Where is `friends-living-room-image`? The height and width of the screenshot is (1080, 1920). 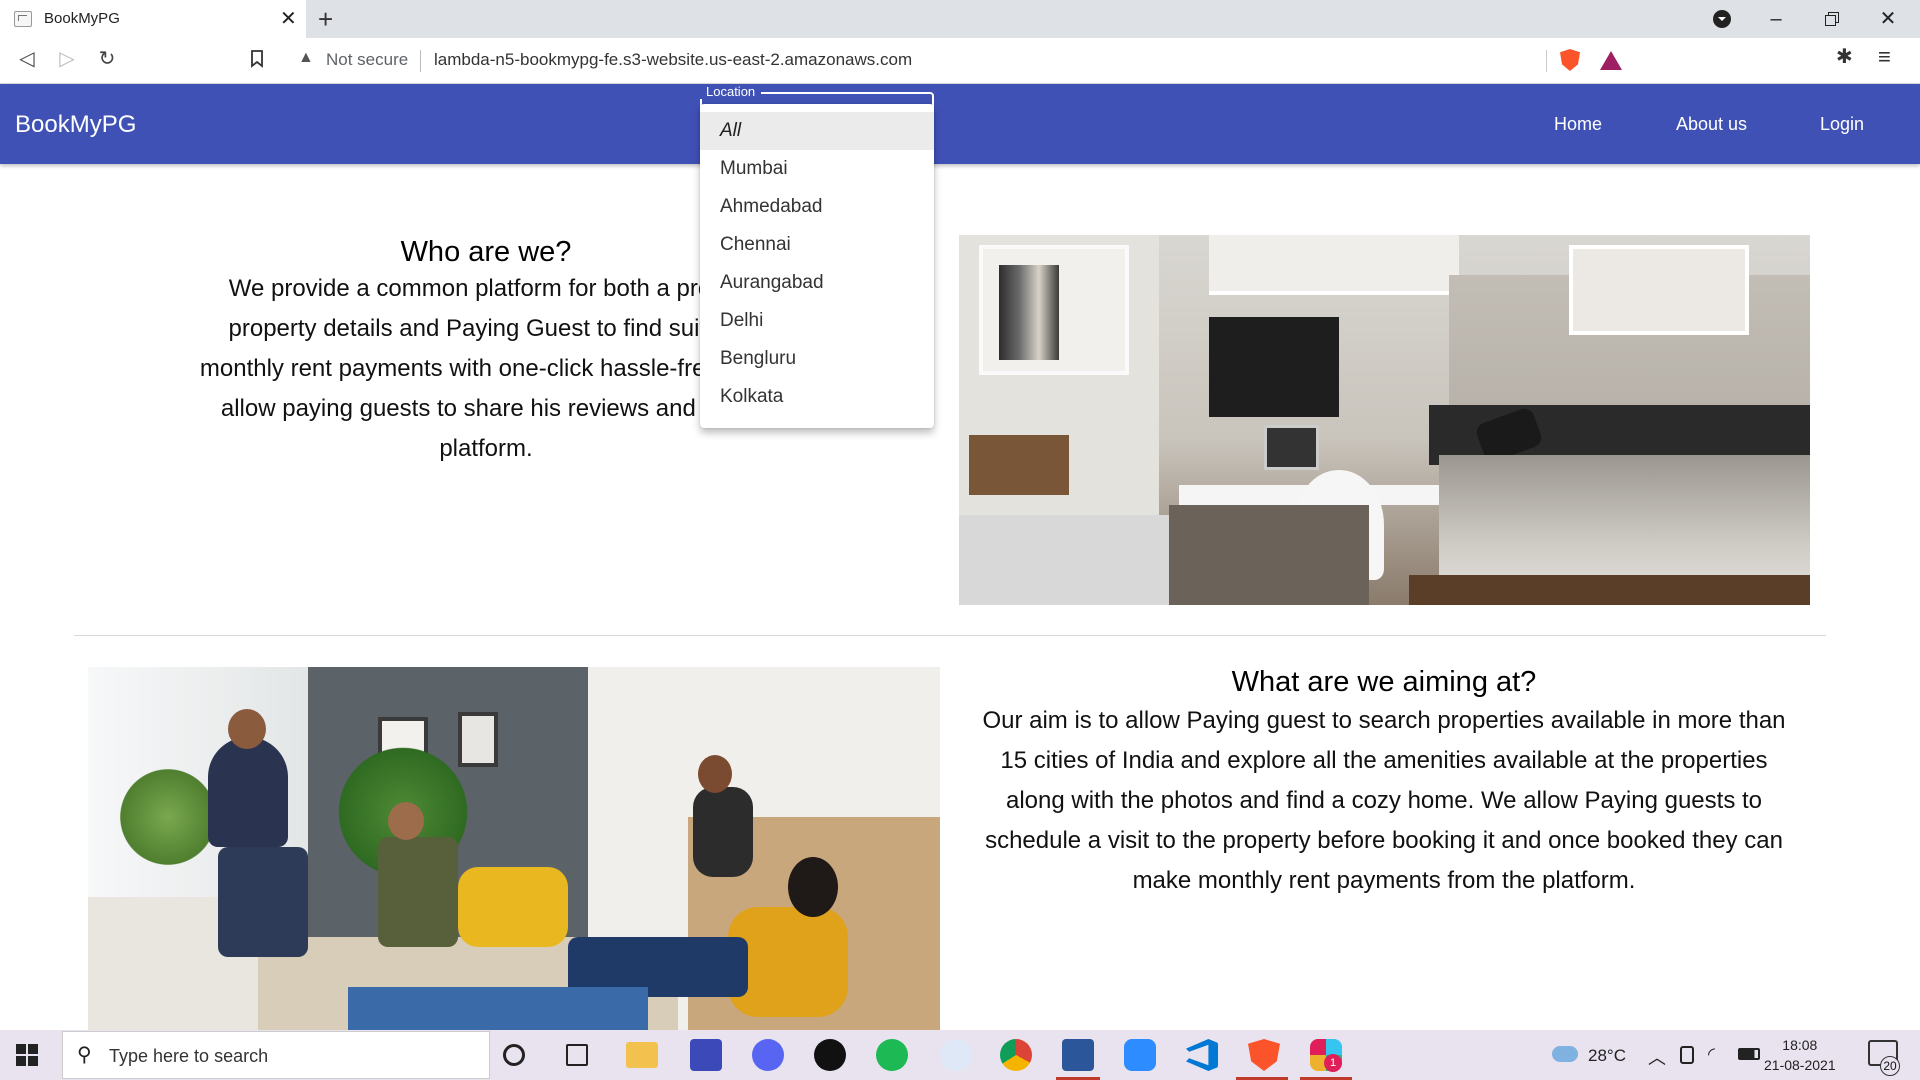 friends-living-room-image is located at coordinates (514, 848).